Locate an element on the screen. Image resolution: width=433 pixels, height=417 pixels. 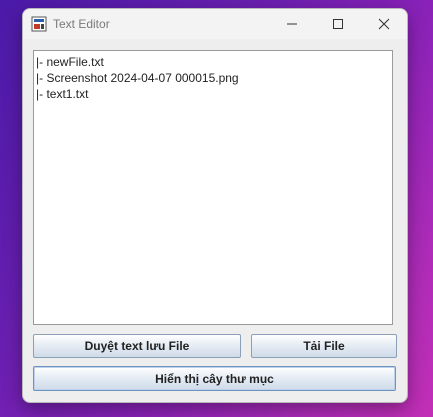
minimize-icon is located at coordinates (292, 24).